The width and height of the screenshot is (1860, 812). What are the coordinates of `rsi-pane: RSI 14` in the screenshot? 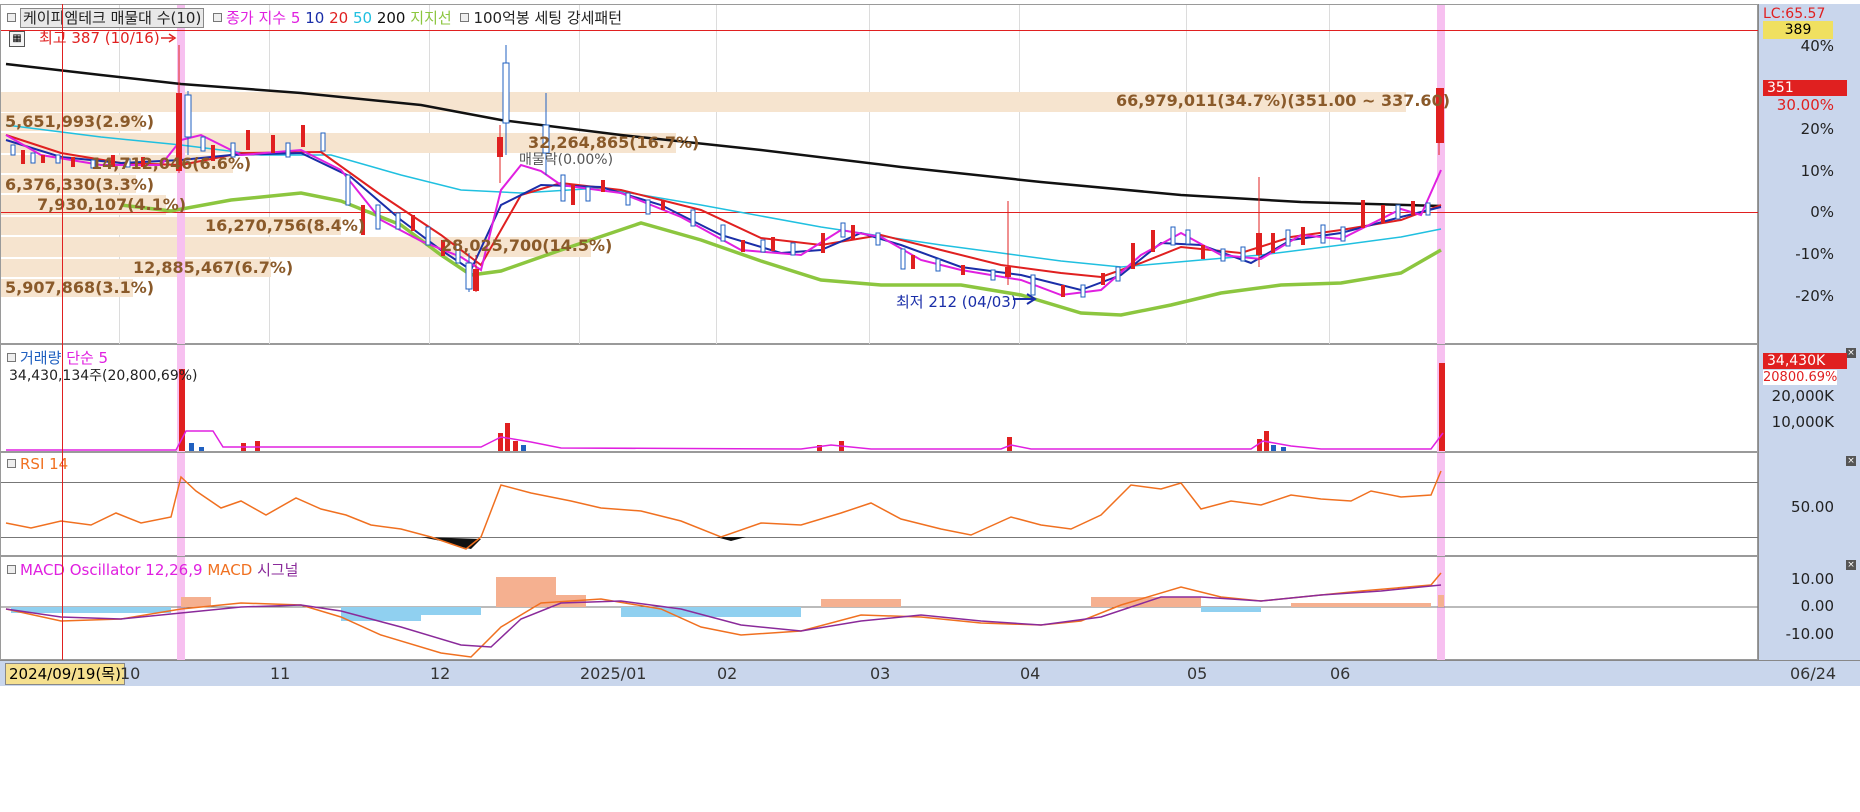 It's located at (879, 504).